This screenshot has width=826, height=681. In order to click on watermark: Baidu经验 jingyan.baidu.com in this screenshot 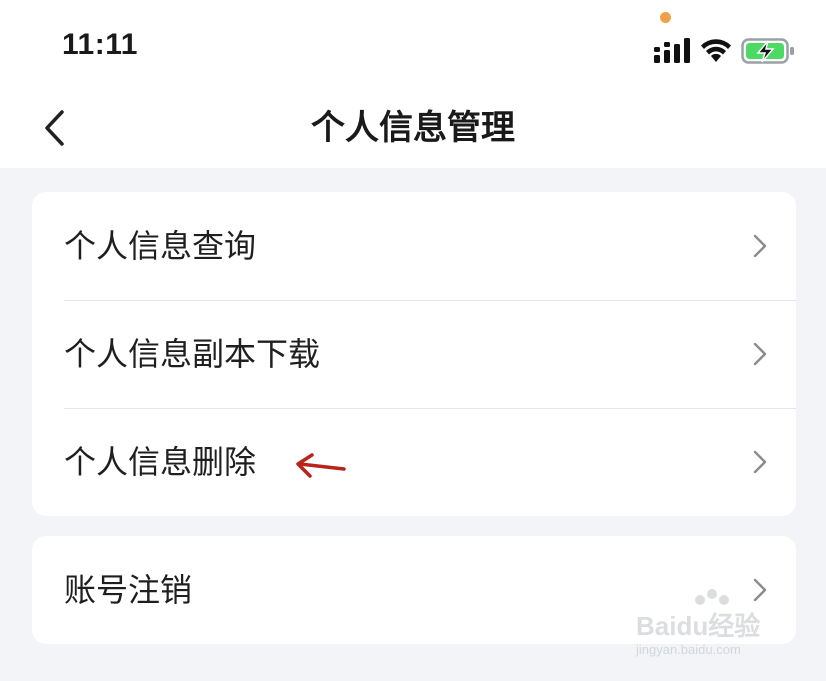, I will do `click(712, 626)`.